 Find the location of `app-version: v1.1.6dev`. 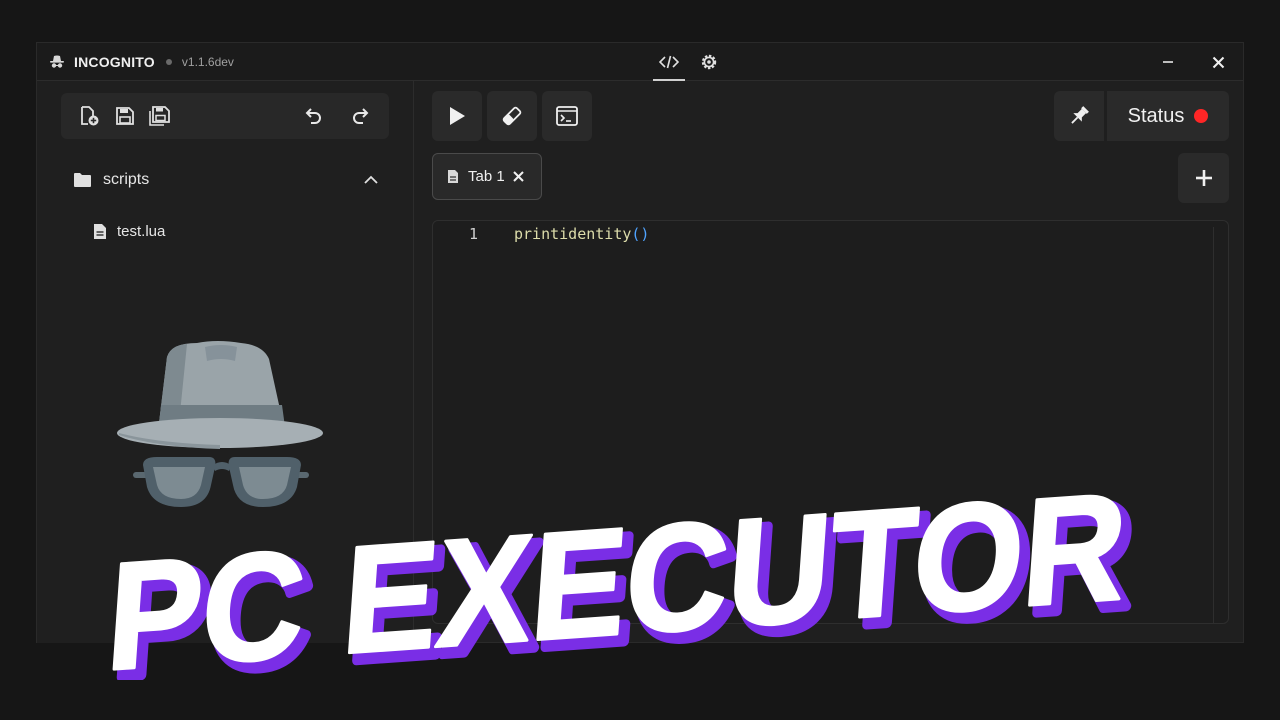

app-version: v1.1.6dev is located at coordinates (207, 62).